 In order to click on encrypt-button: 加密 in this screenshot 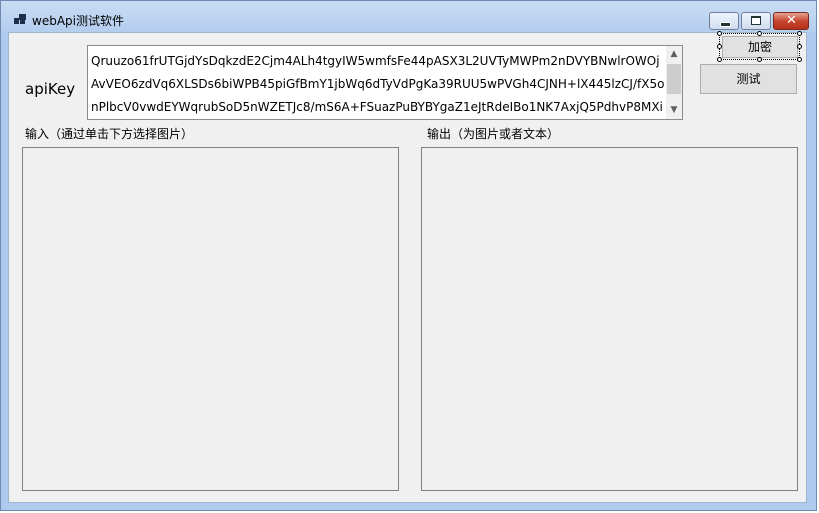, I will do `click(760, 47)`.